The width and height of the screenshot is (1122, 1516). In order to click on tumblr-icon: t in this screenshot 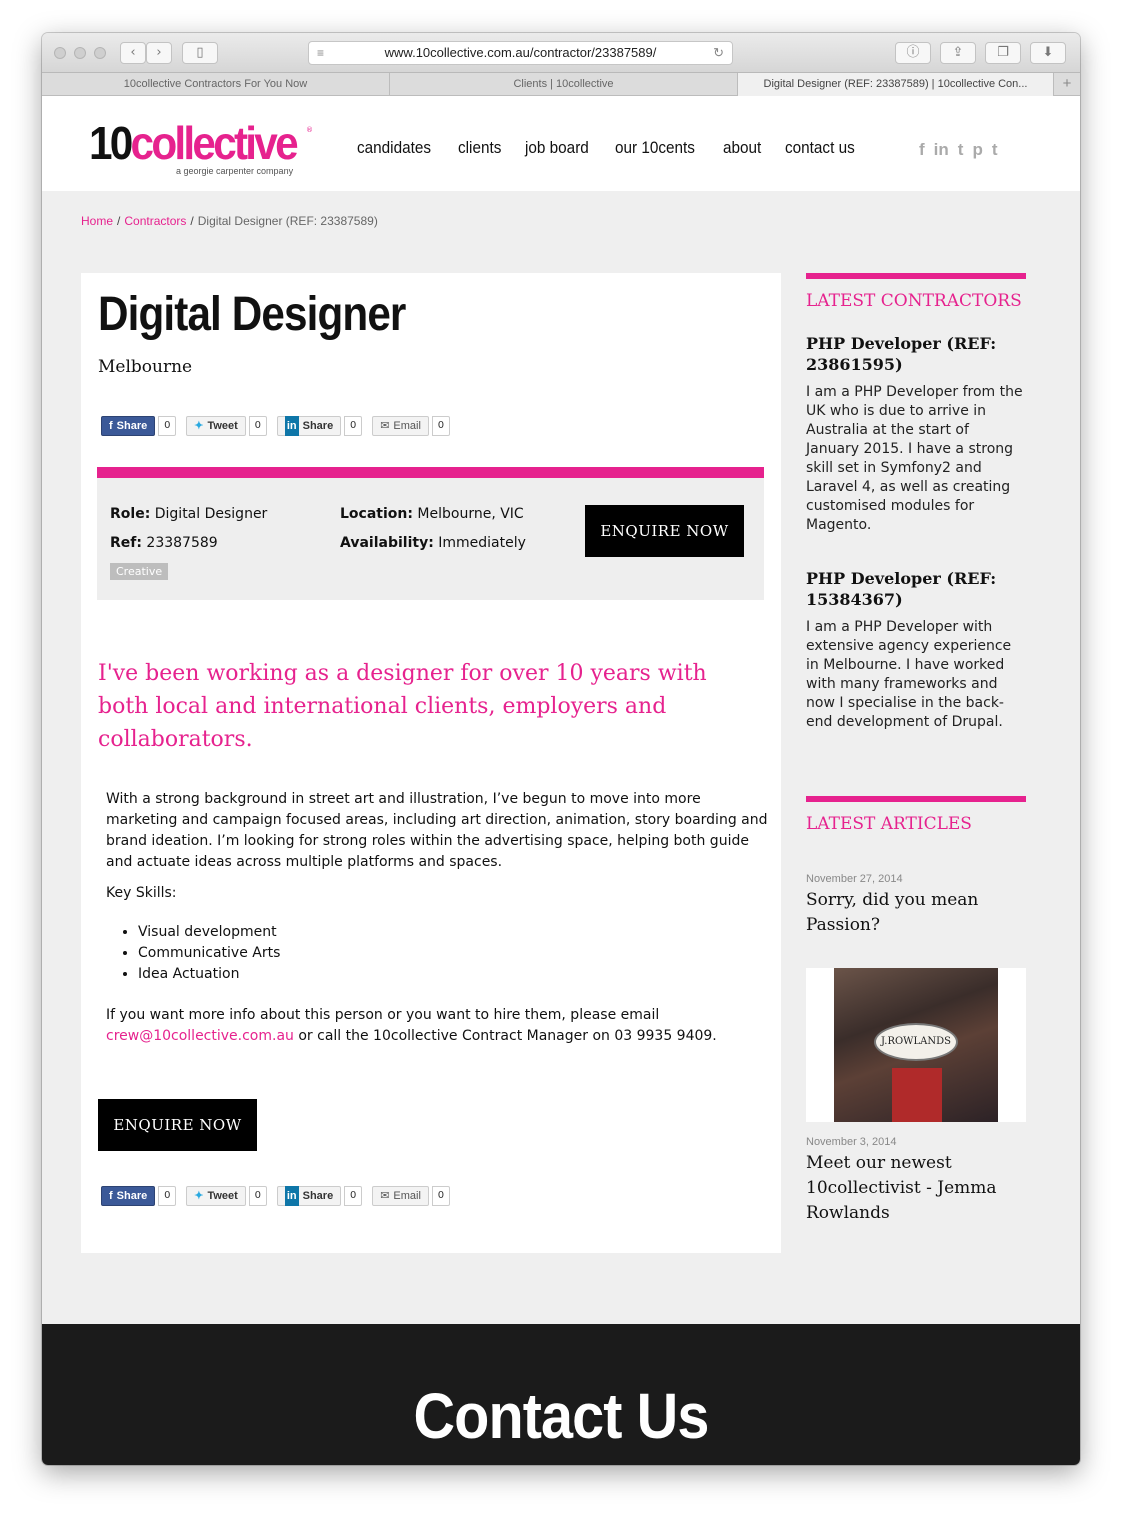, I will do `click(995, 150)`.